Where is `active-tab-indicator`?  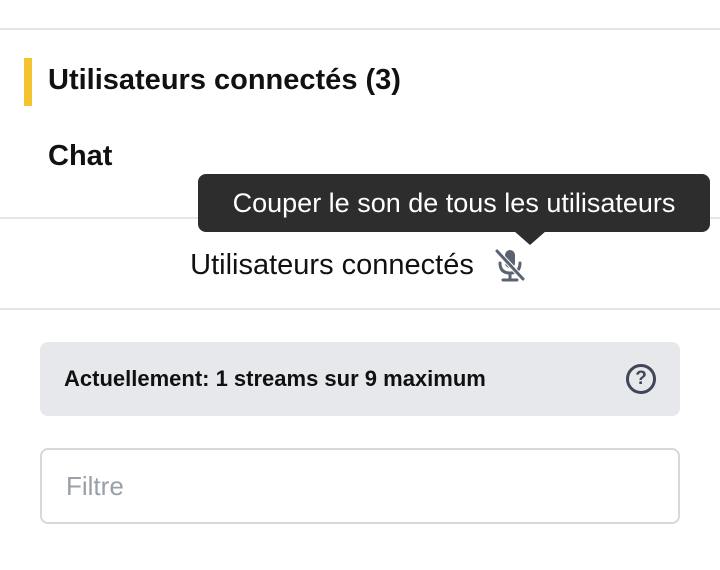
active-tab-indicator is located at coordinates (28, 82).